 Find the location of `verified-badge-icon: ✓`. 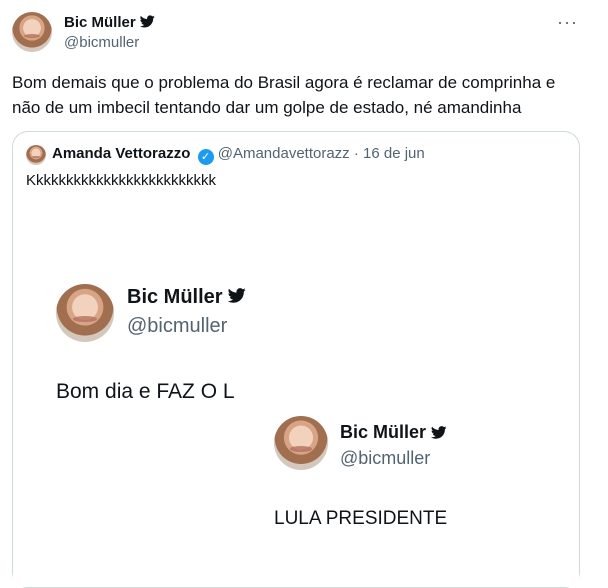

verified-badge-icon: ✓ is located at coordinates (205, 157).